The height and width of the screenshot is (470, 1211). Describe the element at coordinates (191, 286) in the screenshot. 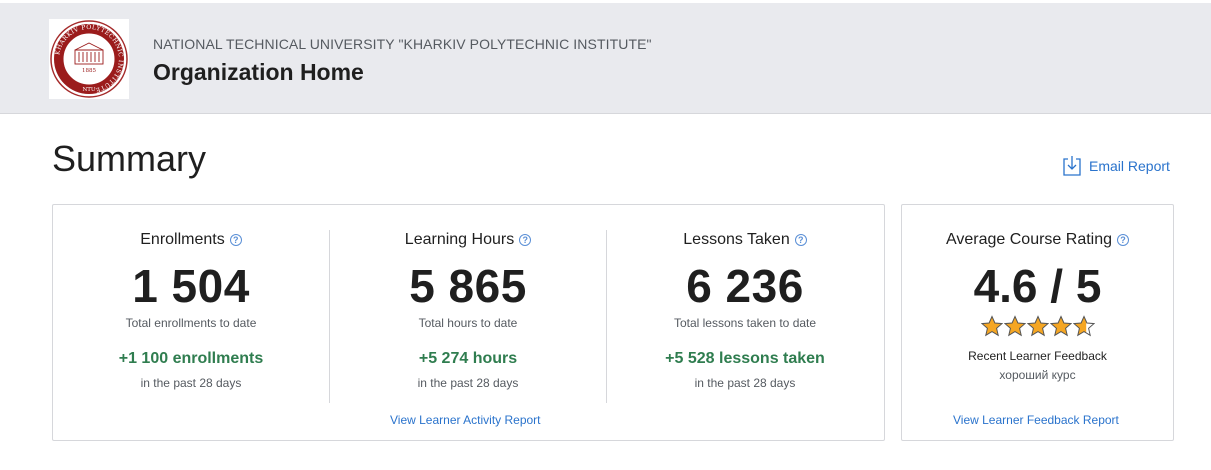

I see `enrollments-value: 1 504` at that location.